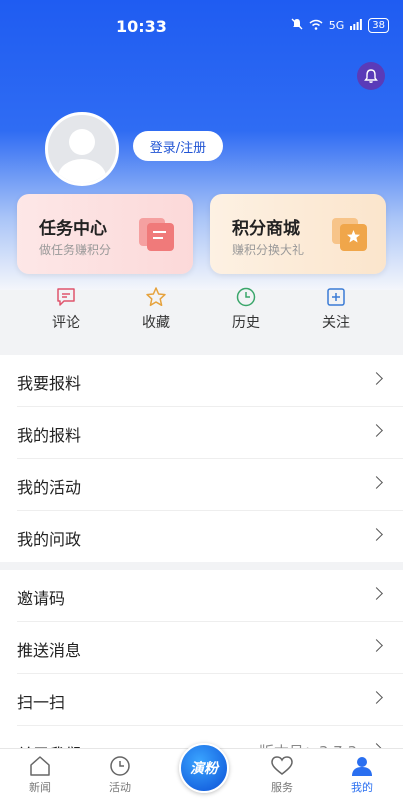 The width and height of the screenshot is (403, 801). Describe the element at coordinates (49, 487) in the screenshot. I see `menu-item-label: 我的活动` at that location.